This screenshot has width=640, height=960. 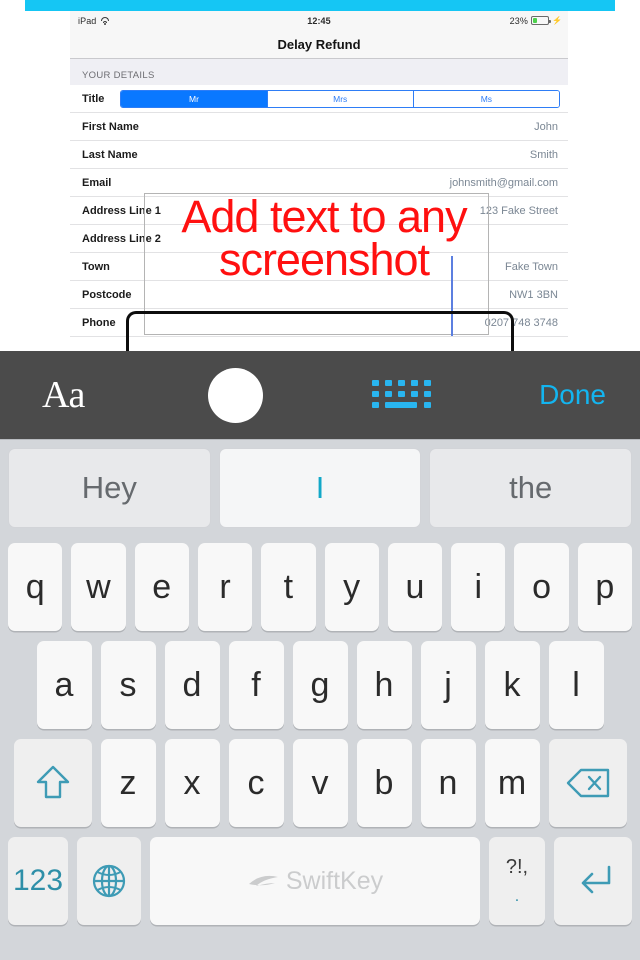 What do you see at coordinates (192, 783) in the screenshot?
I see `key-x: x` at bounding box center [192, 783].